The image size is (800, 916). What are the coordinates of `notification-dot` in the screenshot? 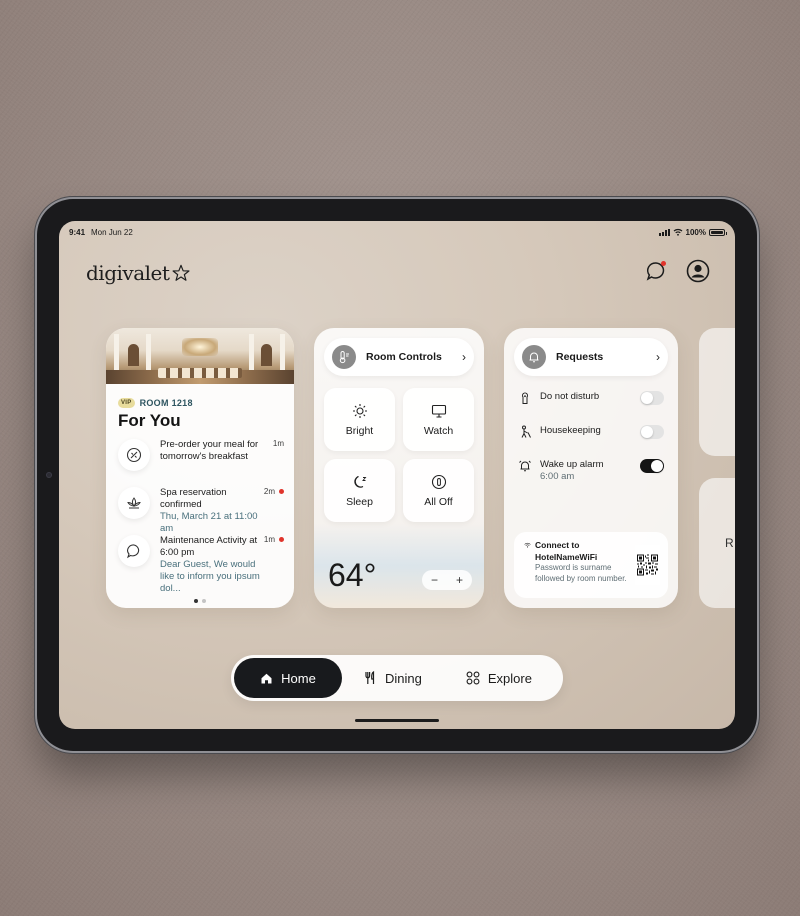 It's located at (663, 263).